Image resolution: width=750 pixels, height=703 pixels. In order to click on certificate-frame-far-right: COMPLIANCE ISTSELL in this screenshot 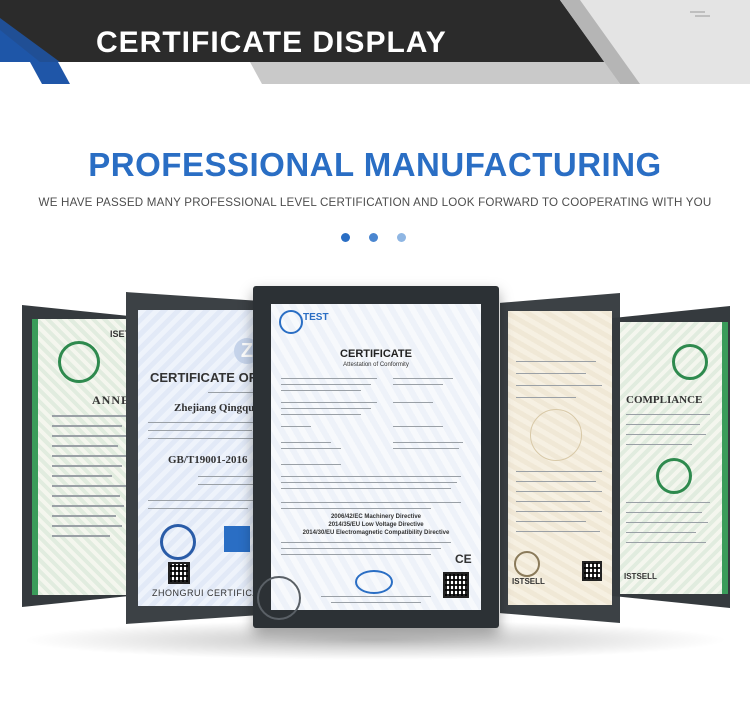, I will do `click(671, 457)`.